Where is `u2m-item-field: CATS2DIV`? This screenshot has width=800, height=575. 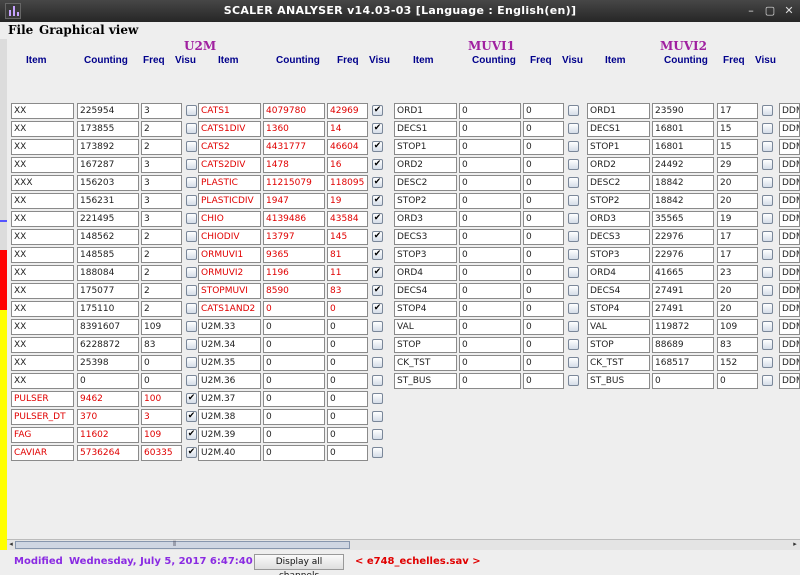
u2m-item-field: CATS2DIV is located at coordinates (229, 165).